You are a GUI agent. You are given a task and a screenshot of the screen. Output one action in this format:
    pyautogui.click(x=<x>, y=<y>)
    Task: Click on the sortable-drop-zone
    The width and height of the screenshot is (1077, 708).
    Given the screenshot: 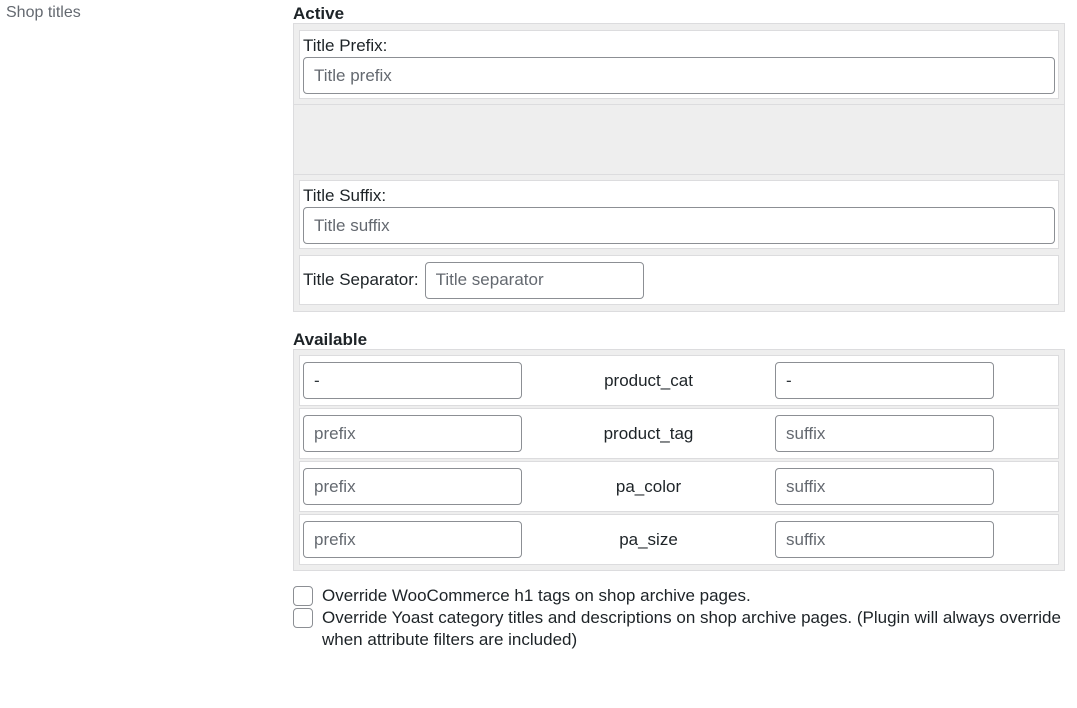 What is the action you would take?
    pyautogui.click(x=679, y=139)
    